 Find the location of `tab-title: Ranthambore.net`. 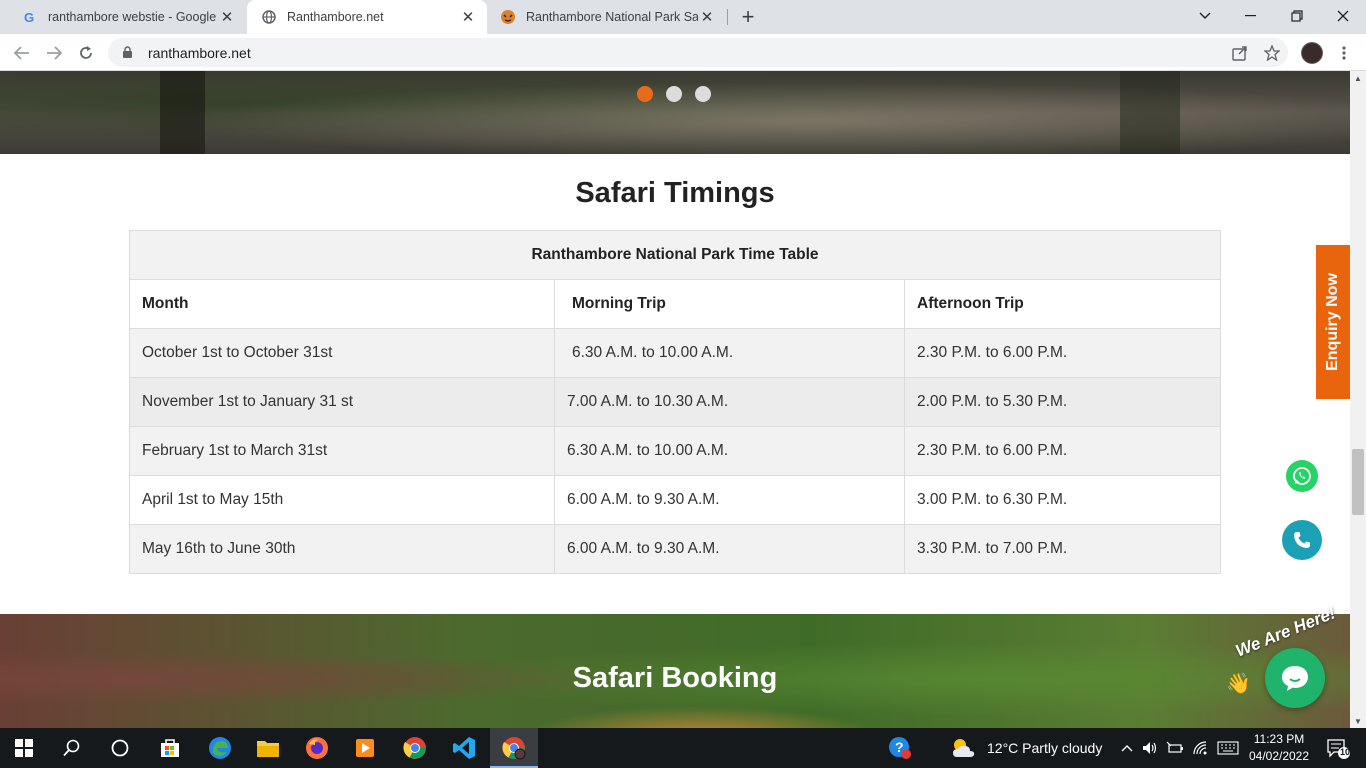

tab-title: Ranthambore.net is located at coordinates (335, 17).